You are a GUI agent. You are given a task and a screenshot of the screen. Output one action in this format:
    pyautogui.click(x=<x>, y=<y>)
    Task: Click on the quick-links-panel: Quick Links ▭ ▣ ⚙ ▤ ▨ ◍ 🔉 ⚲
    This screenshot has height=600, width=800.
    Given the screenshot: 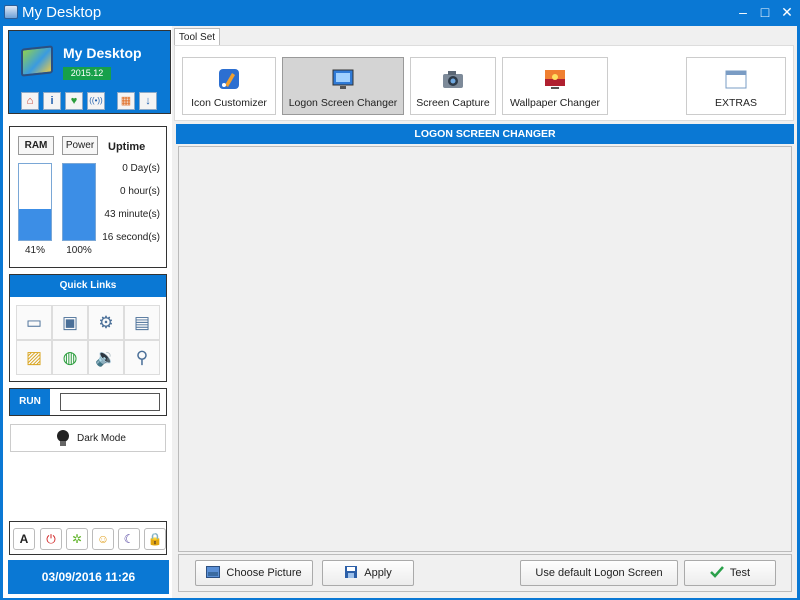 What is the action you would take?
    pyautogui.click(x=88, y=328)
    